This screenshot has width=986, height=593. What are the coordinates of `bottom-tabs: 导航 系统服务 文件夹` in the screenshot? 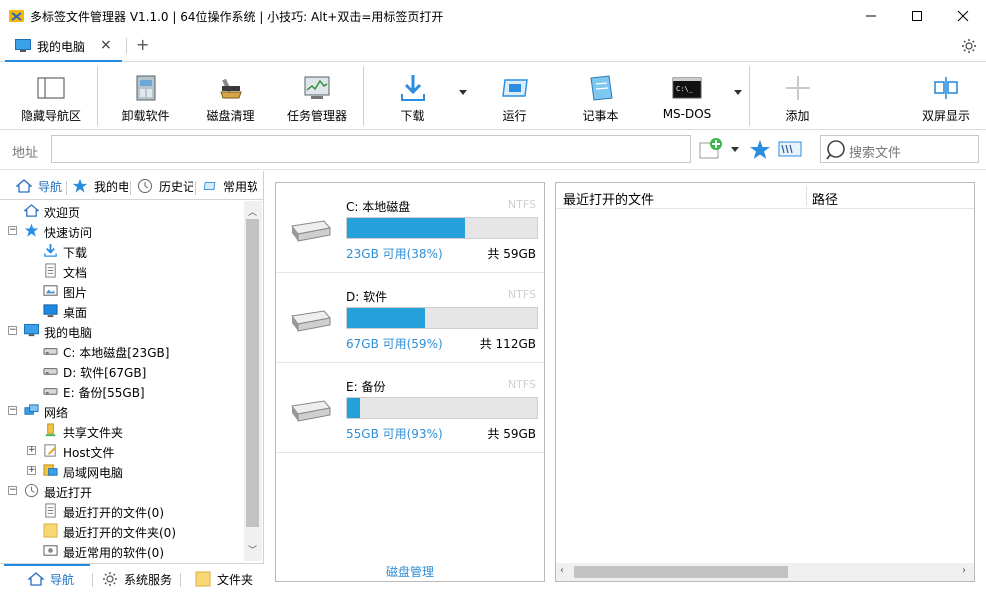 It's located at (132, 578).